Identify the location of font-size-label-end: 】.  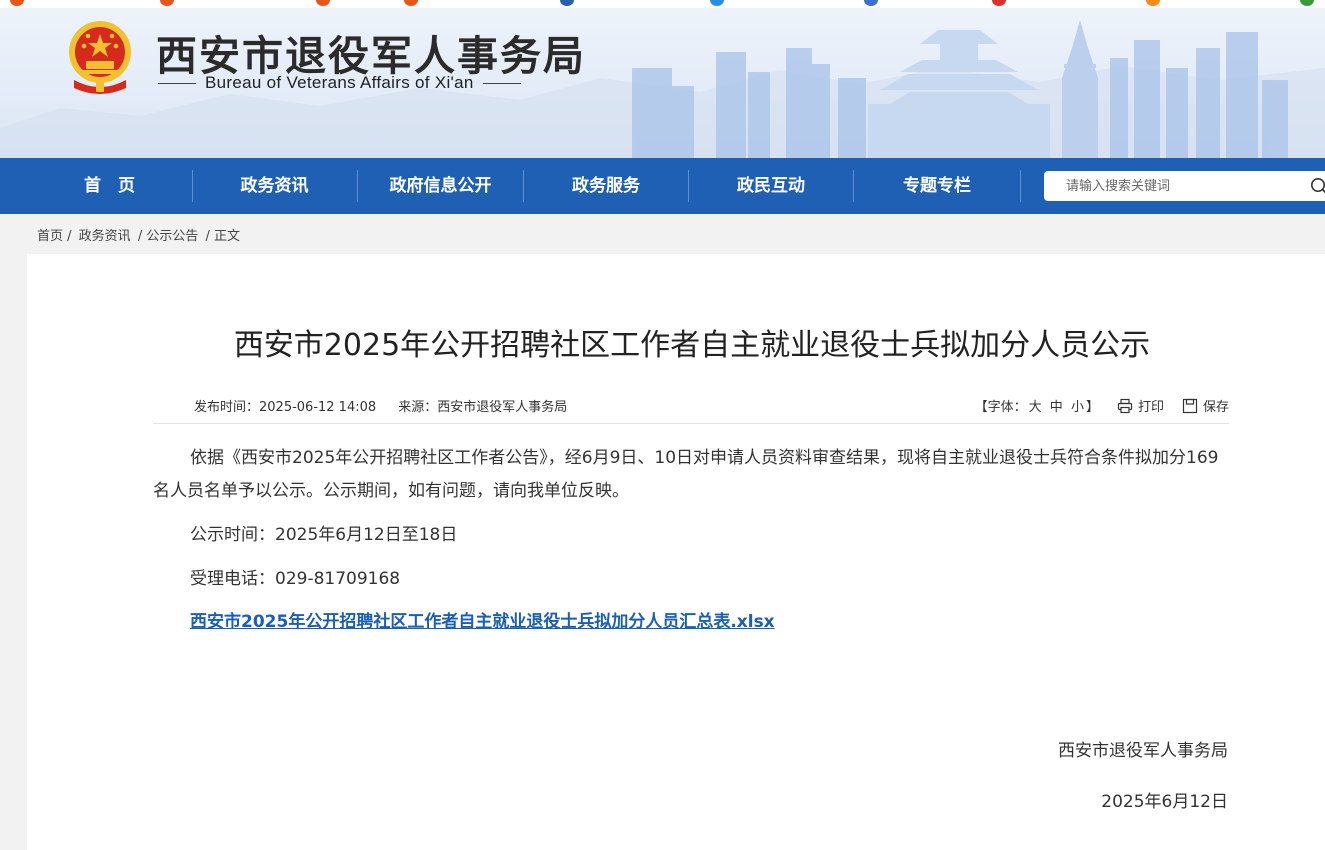
(1092, 407).